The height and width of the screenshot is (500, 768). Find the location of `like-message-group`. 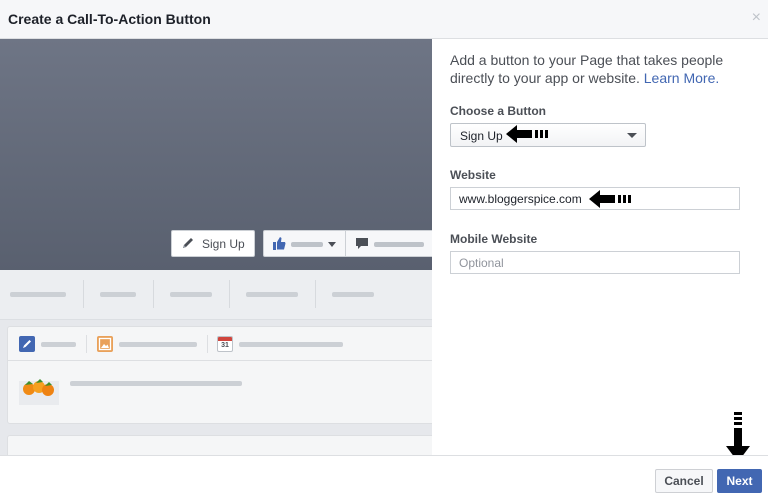

like-message-group is located at coordinates (347, 243).